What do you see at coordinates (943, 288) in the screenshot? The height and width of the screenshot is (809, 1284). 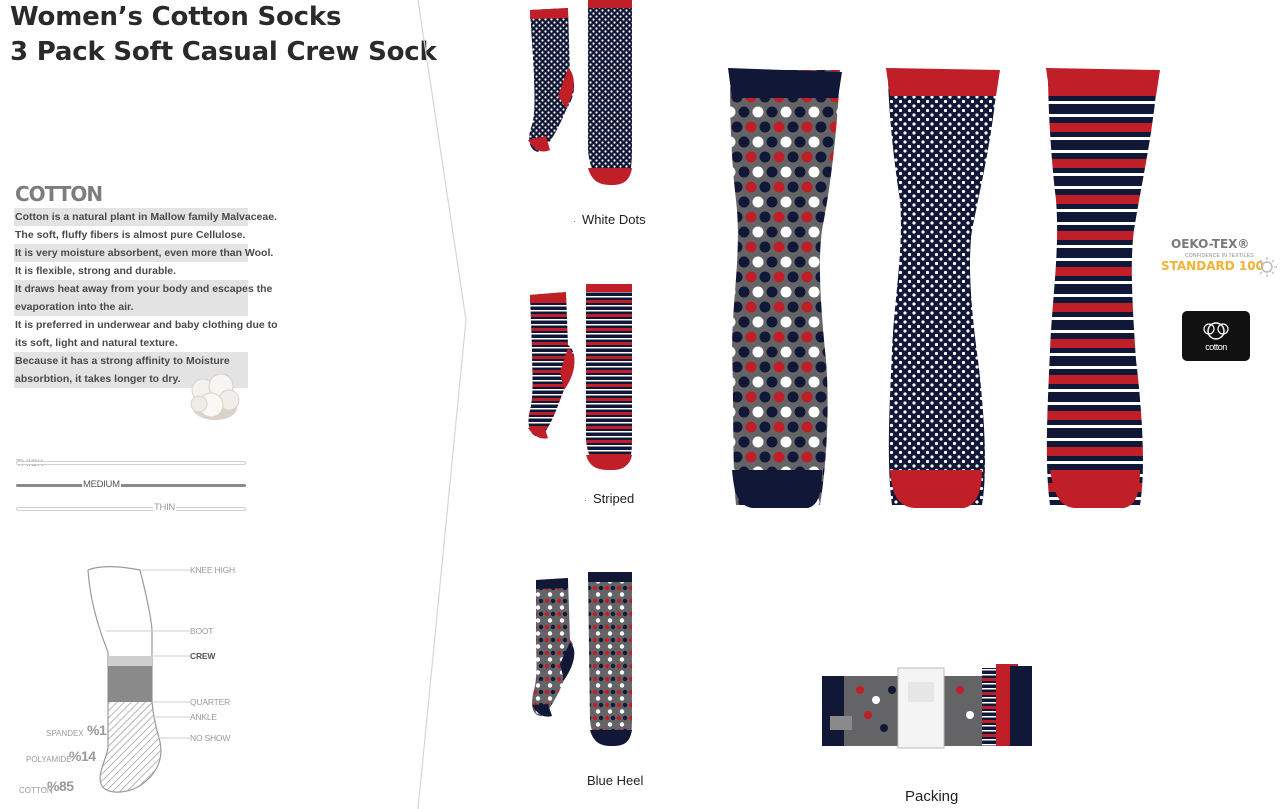 I see `sock-large-white-dots` at bounding box center [943, 288].